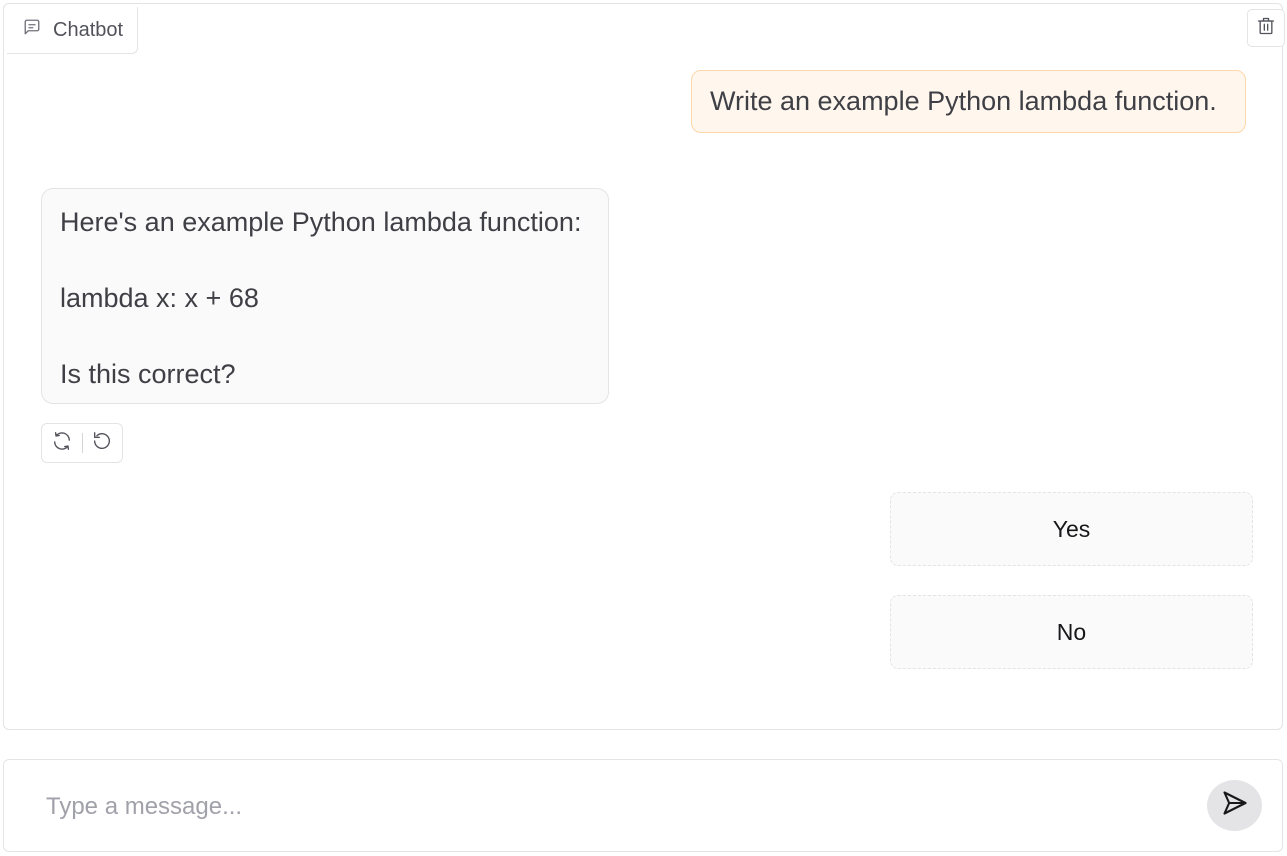 This screenshot has height=856, width=1287. I want to click on retry-button, so click(62, 443).